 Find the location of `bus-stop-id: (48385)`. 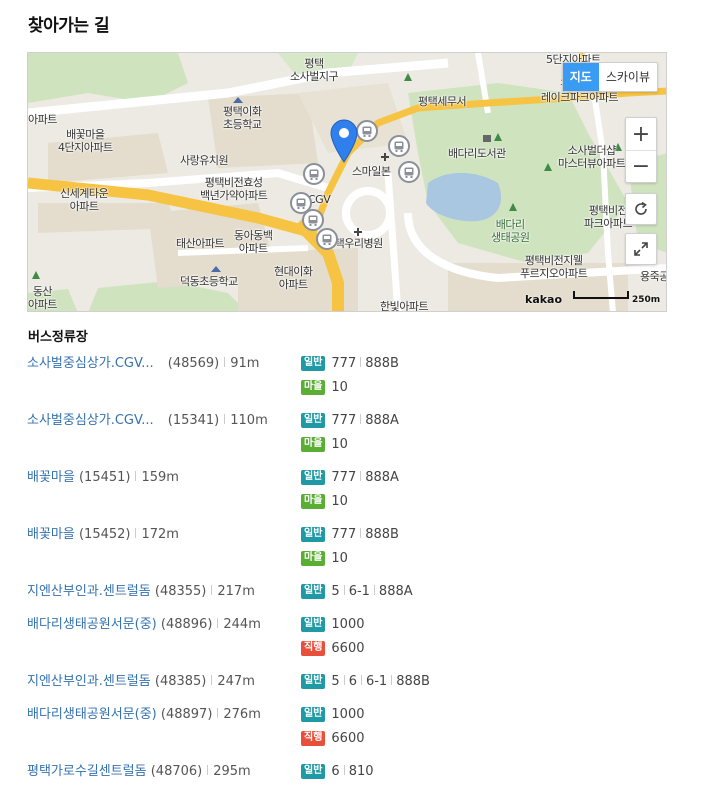

bus-stop-id: (48385) is located at coordinates (180, 681).